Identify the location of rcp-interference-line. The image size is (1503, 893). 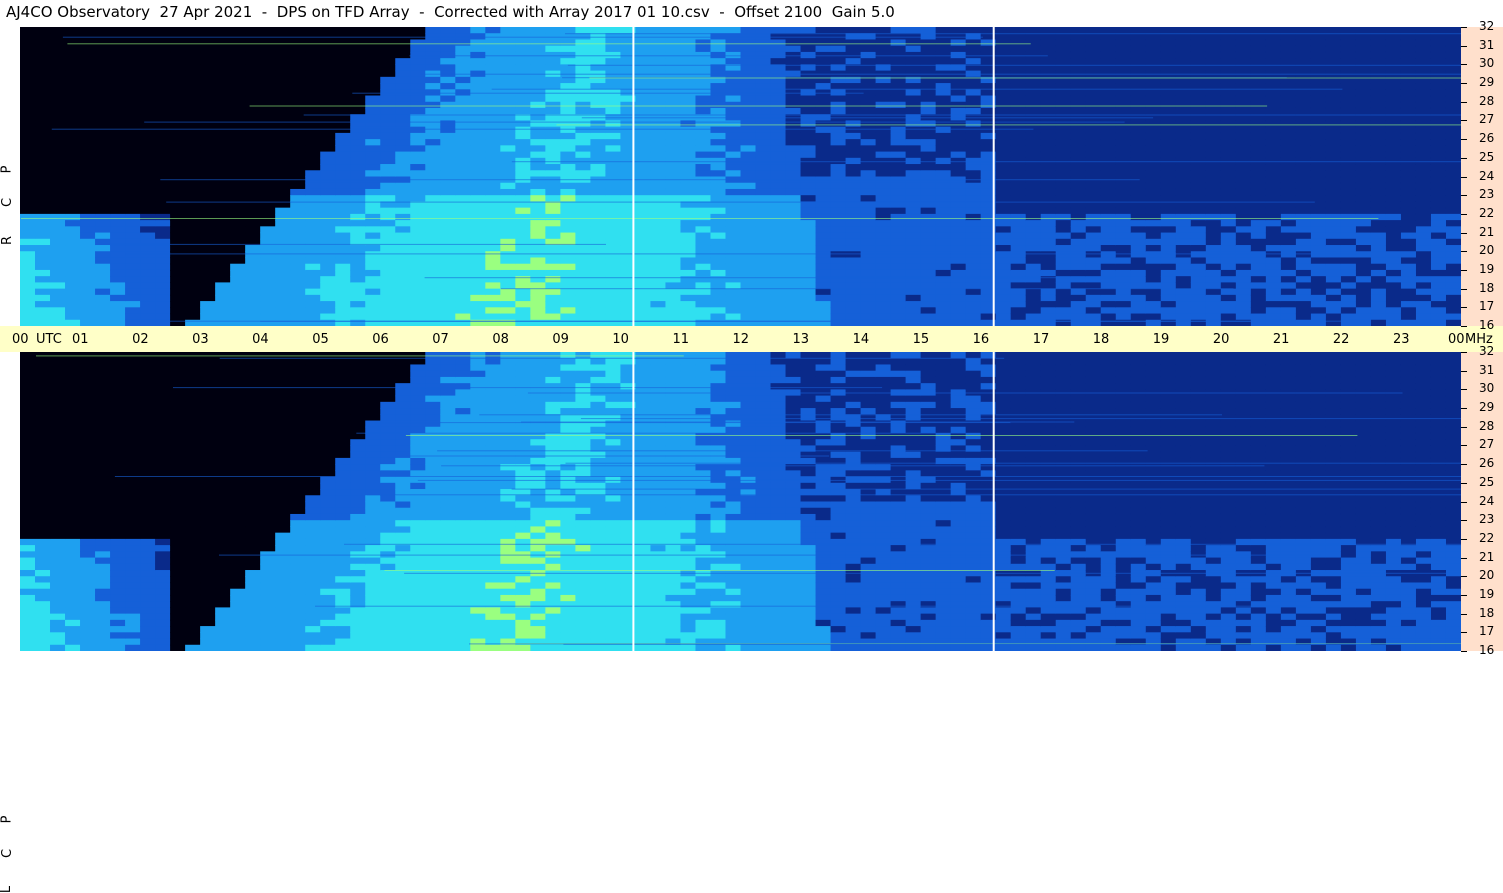
(1014, 65).